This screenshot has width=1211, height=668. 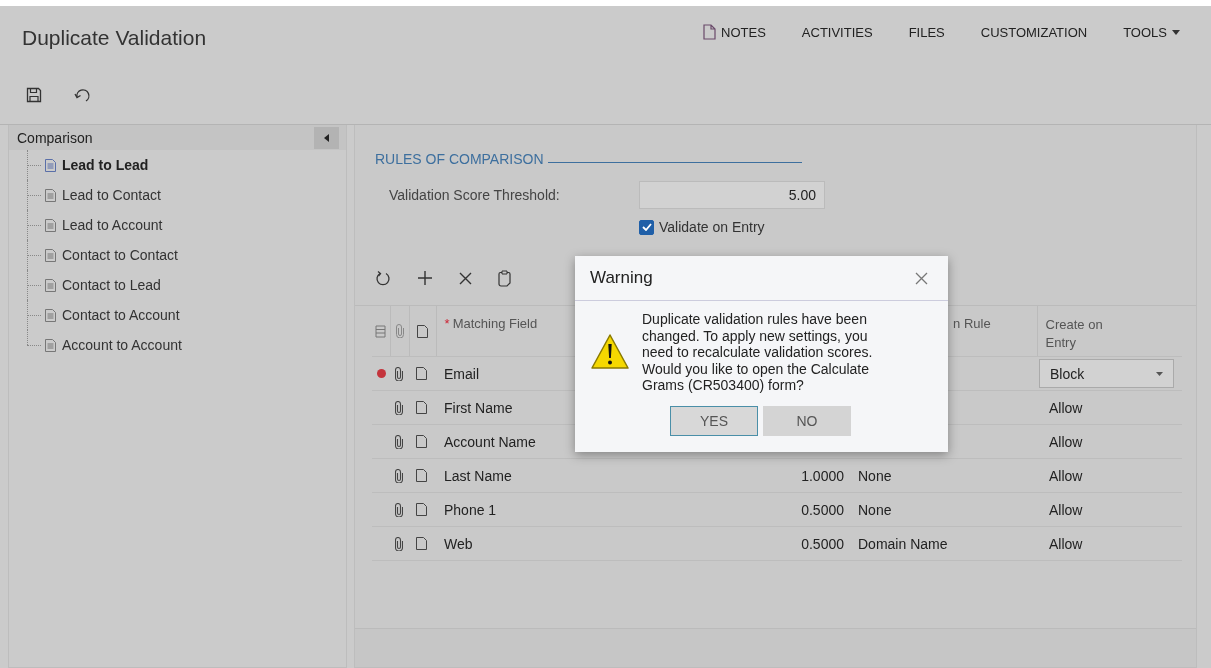 I want to click on page-title: Duplicate Validation, so click(x=114, y=38).